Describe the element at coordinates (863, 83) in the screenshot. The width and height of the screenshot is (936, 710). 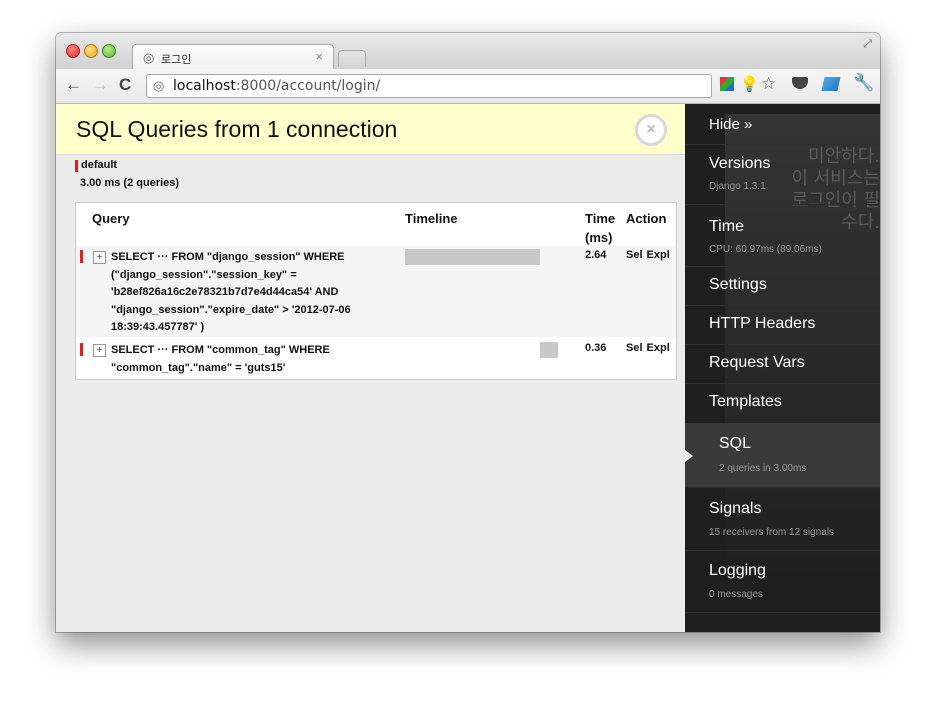
I see `wrench-icon: 🔧` at that location.